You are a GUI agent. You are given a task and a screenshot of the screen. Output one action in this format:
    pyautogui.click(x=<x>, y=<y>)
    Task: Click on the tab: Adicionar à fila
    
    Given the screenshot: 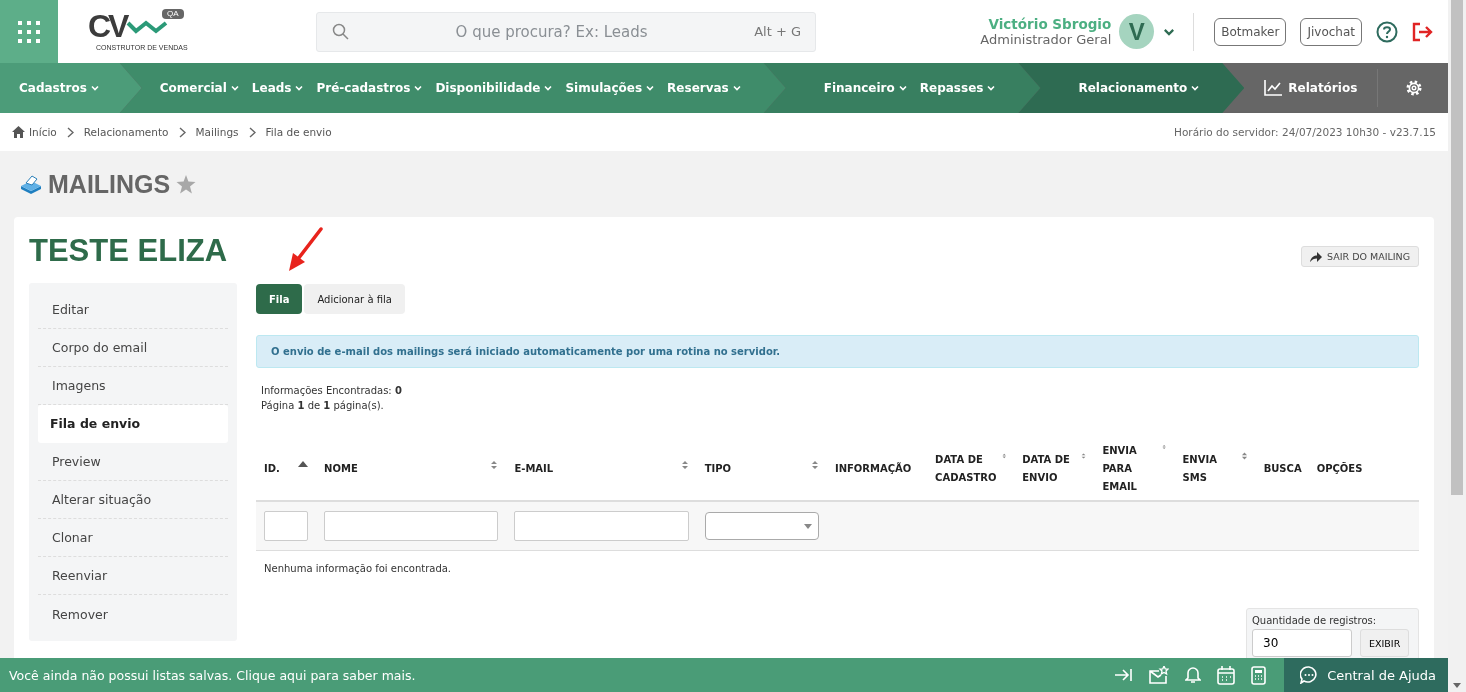 What is the action you would take?
    pyautogui.click(x=354, y=299)
    